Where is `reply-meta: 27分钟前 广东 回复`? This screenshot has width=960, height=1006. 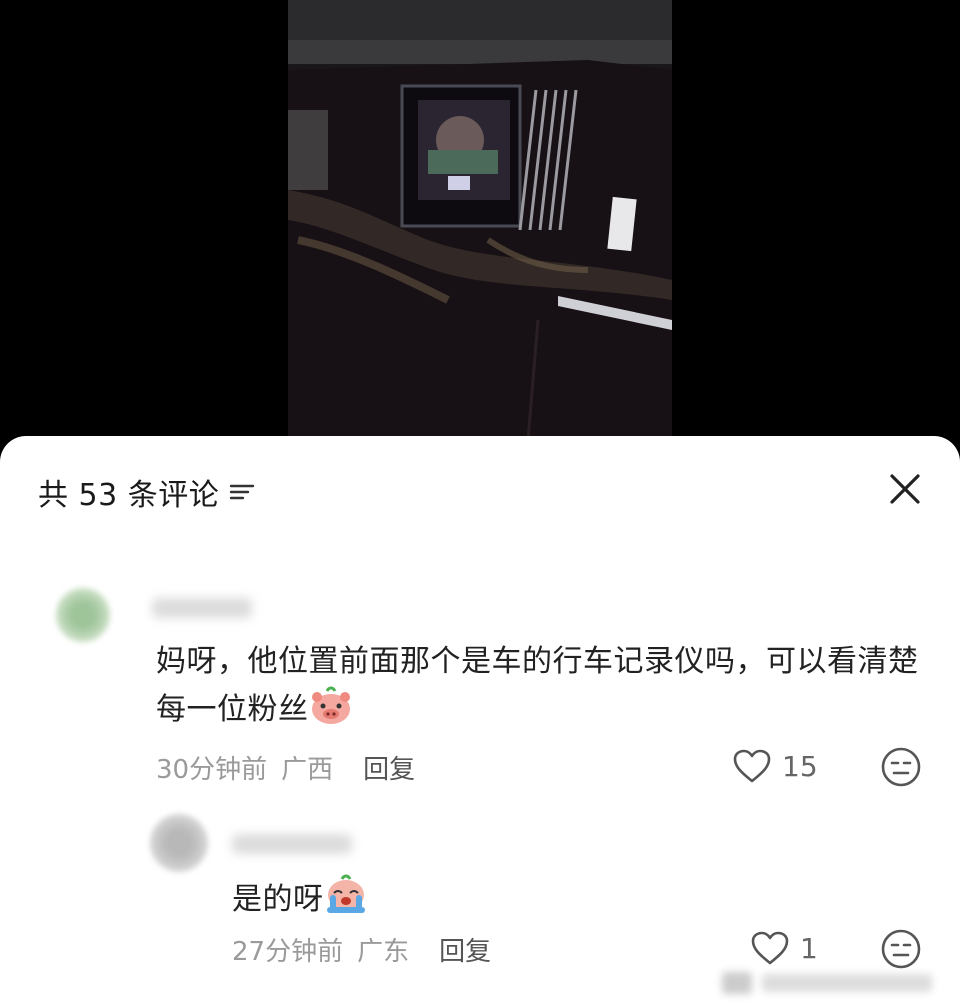
reply-meta: 27分钟前 广东 回复 is located at coordinates (361, 949).